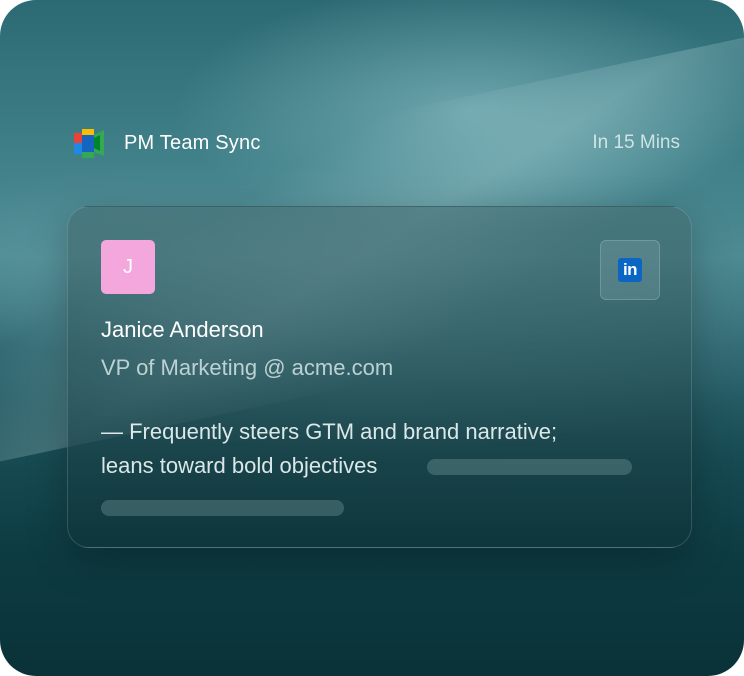  What do you see at coordinates (91, 143) in the screenshot?
I see `google-meet-icon` at bounding box center [91, 143].